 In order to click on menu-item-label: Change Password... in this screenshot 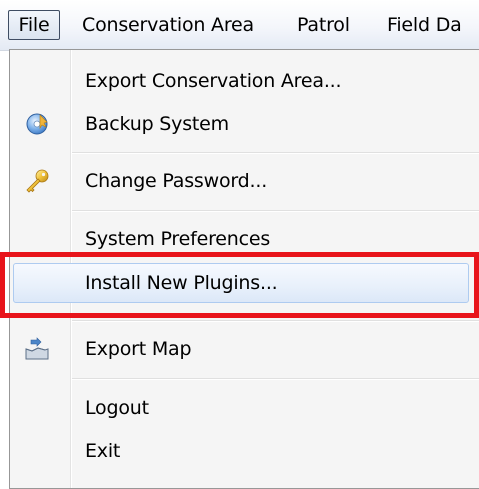, I will do `click(176, 181)`.